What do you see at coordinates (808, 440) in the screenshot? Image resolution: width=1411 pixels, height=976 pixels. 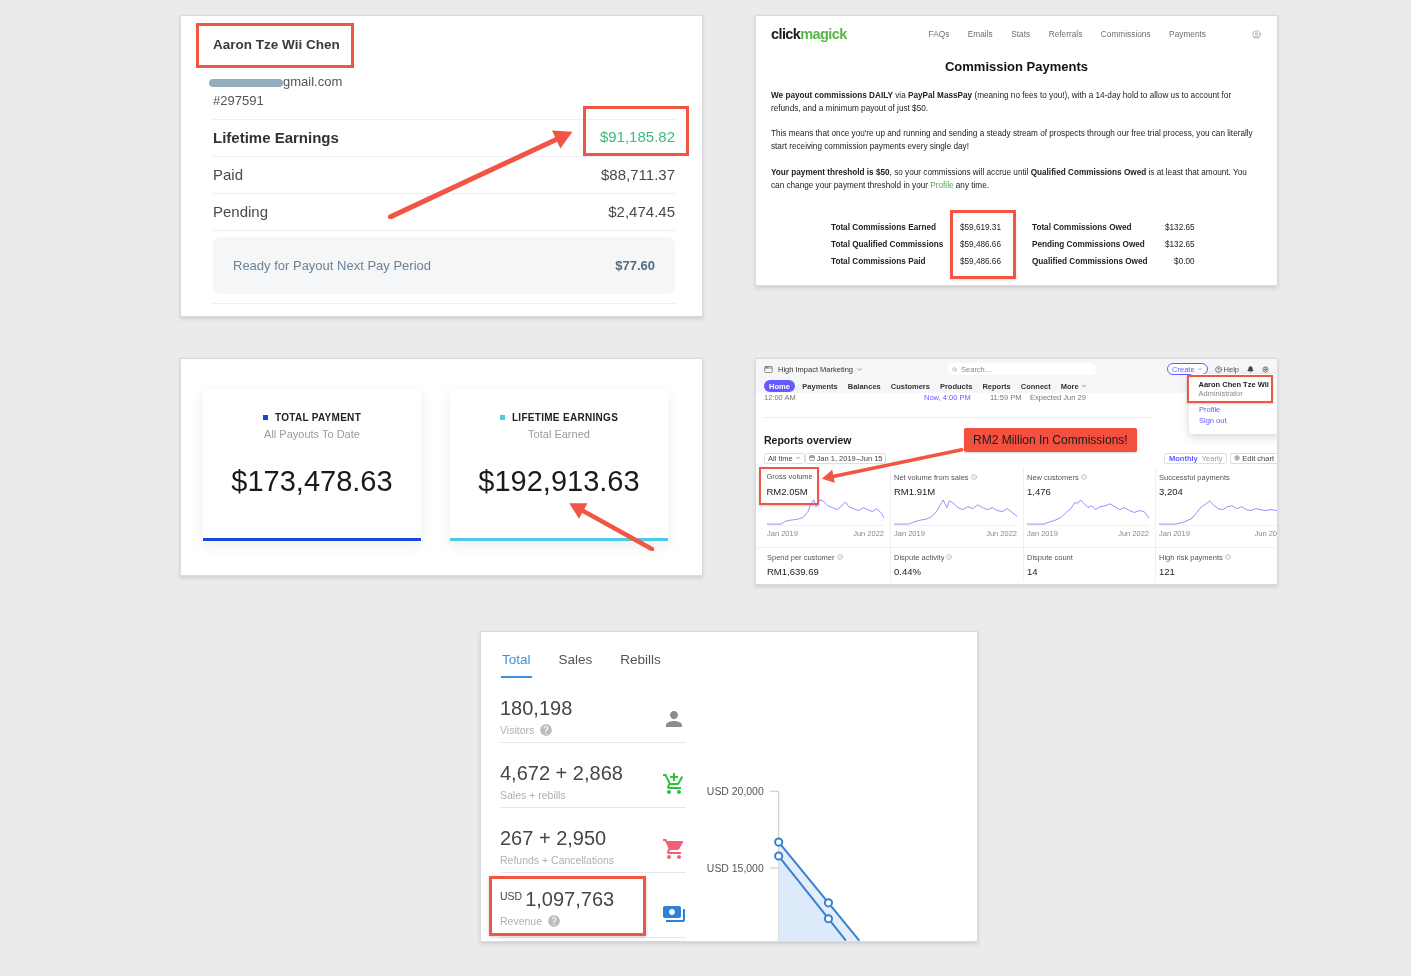 I see `section-heading: Reports overview` at bounding box center [808, 440].